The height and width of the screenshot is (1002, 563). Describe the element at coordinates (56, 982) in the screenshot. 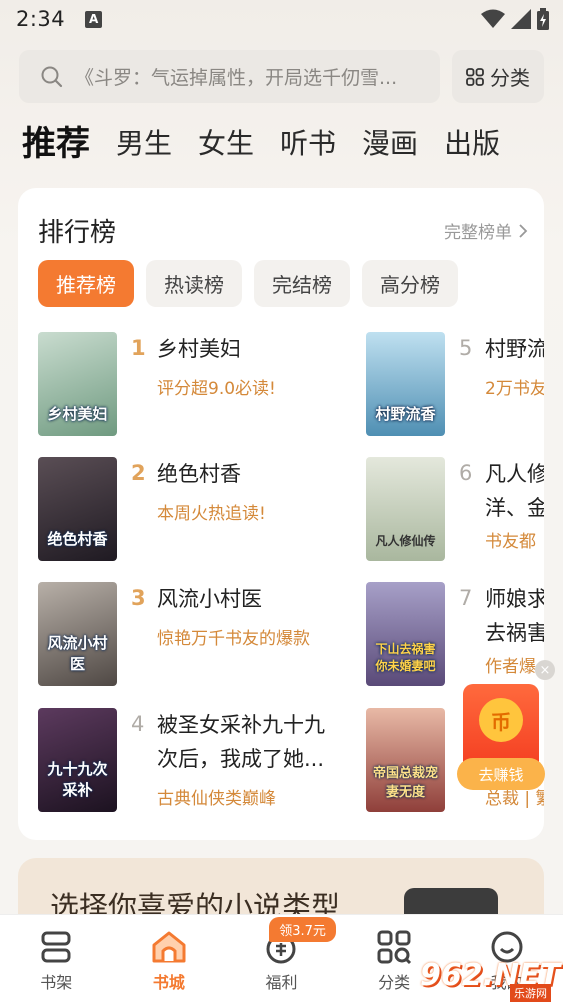

I see `nav-label: 书架` at that location.